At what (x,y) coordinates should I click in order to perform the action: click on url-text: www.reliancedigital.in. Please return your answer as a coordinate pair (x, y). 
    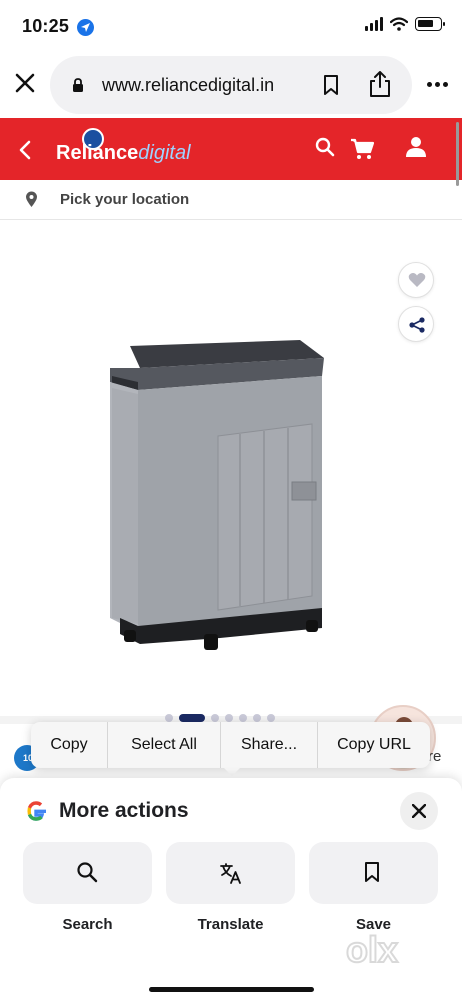
    Looking at the image, I should click on (188, 85).